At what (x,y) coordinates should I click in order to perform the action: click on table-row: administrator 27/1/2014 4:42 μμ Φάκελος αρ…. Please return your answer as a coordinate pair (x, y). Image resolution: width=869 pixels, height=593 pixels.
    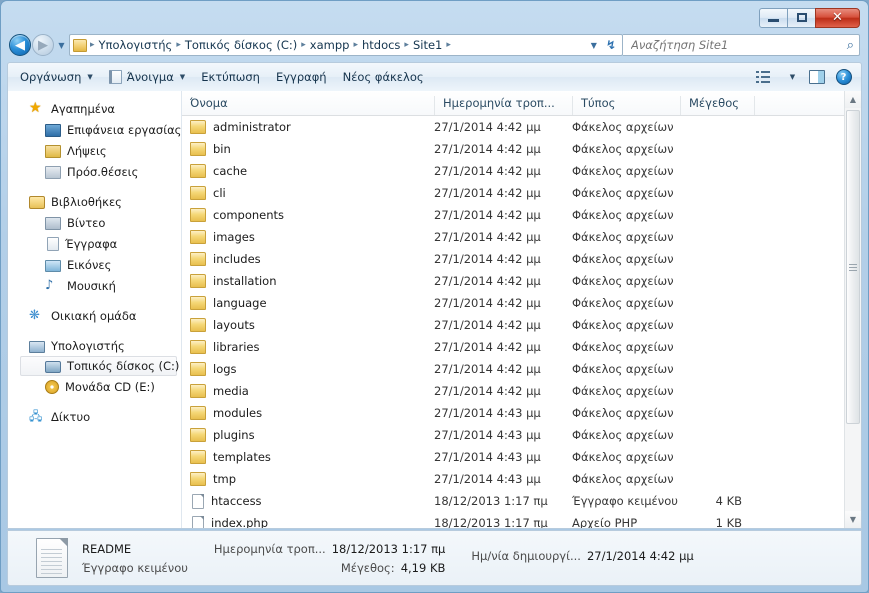
    Looking at the image, I should click on (513, 127).